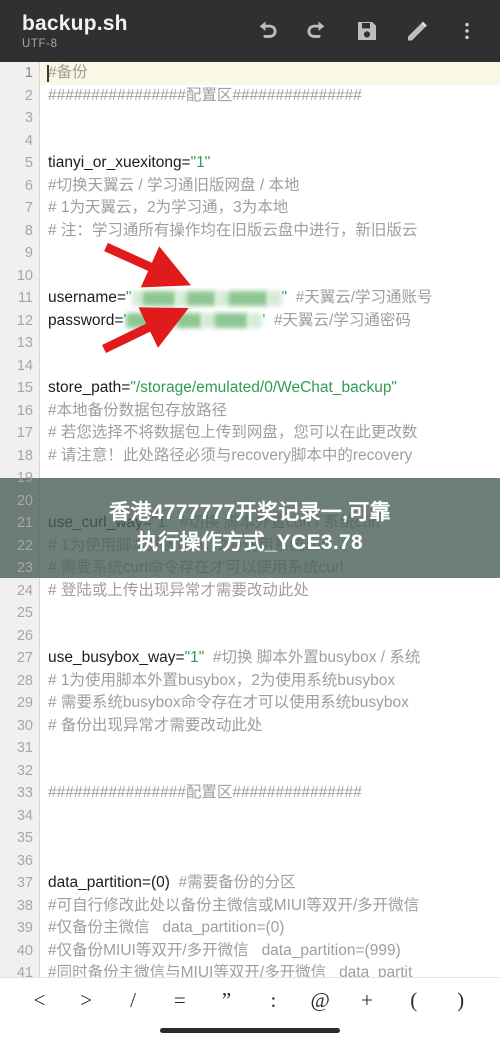  Describe the element at coordinates (367, 1000) in the screenshot. I see `symbol-key: +` at that location.